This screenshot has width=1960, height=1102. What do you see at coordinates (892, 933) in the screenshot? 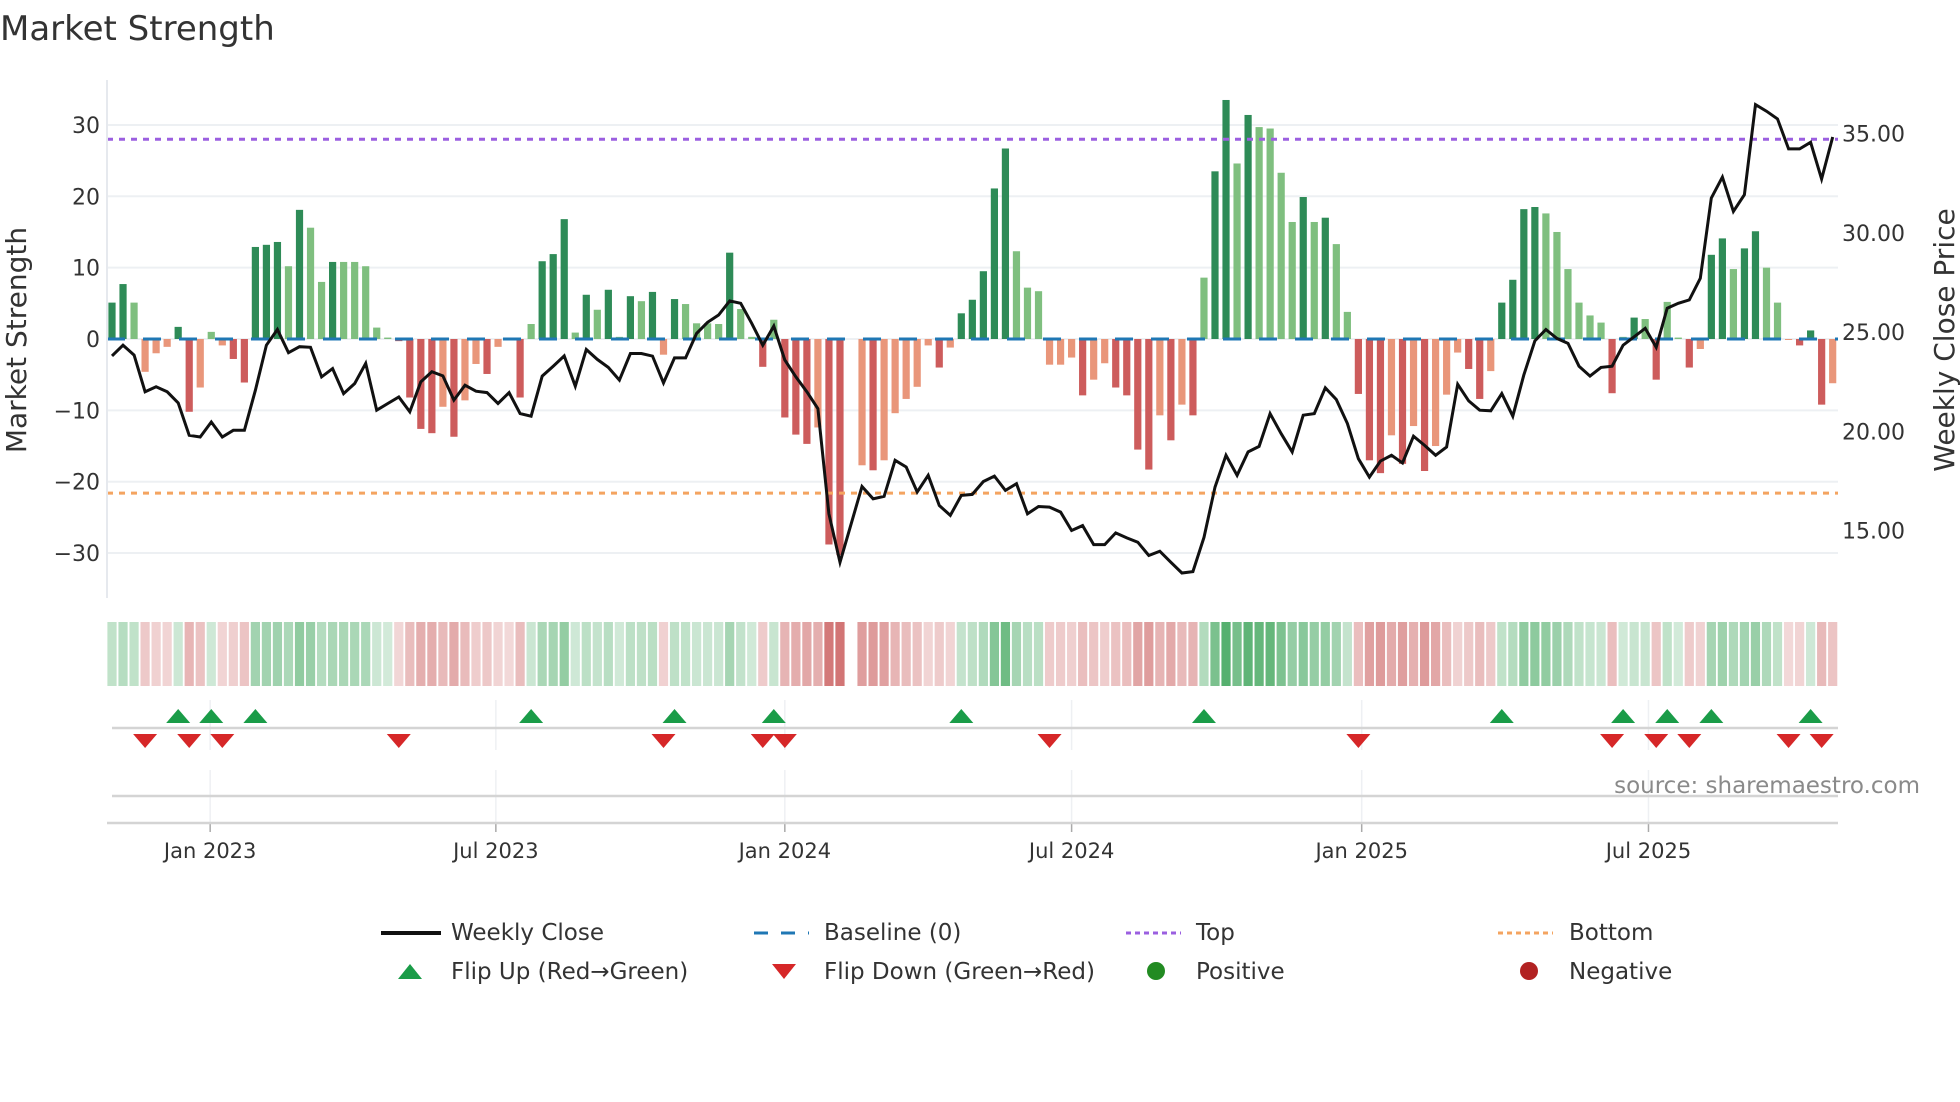
I see `legend-label: Baseline (0)` at bounding box center [892, 933].